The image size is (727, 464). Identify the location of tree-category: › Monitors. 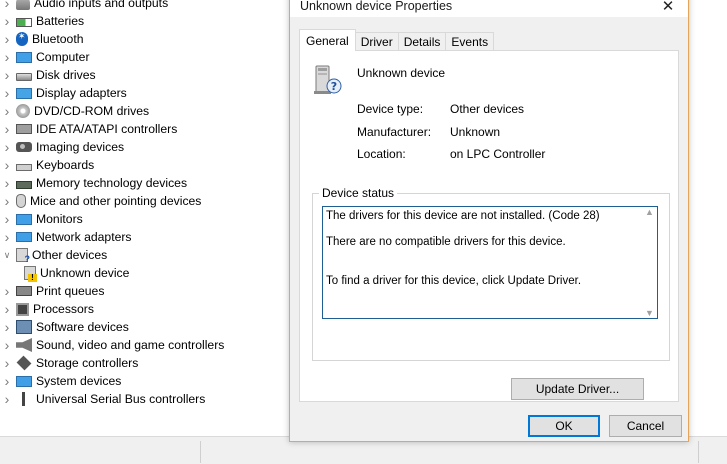
(146, 219).